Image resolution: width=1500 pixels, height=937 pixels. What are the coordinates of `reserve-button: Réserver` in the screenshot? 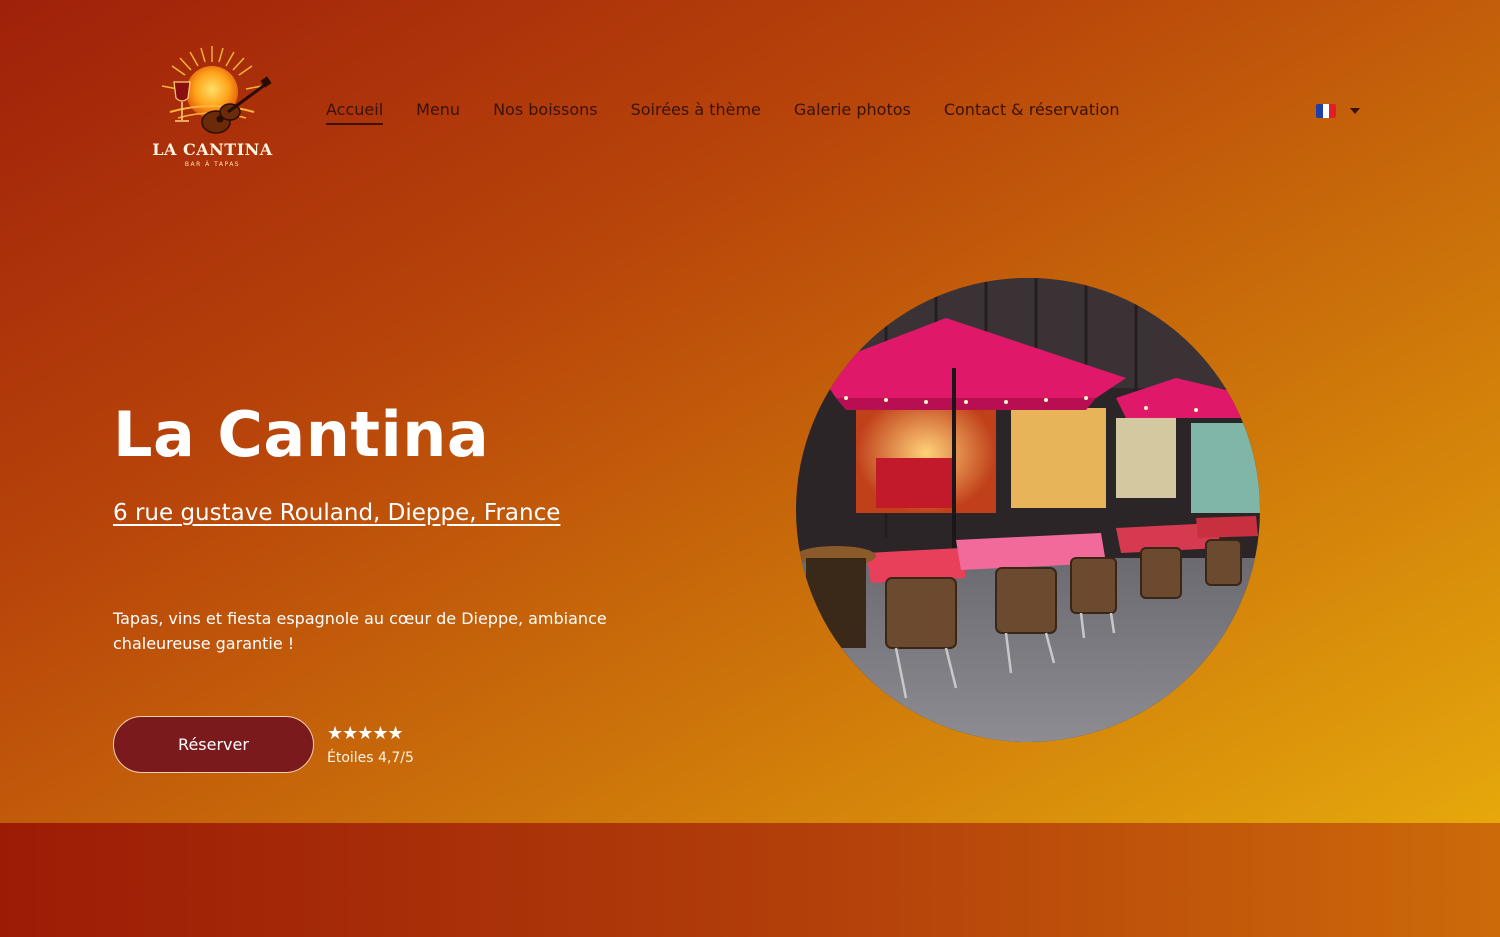 It's located at (213, 744).